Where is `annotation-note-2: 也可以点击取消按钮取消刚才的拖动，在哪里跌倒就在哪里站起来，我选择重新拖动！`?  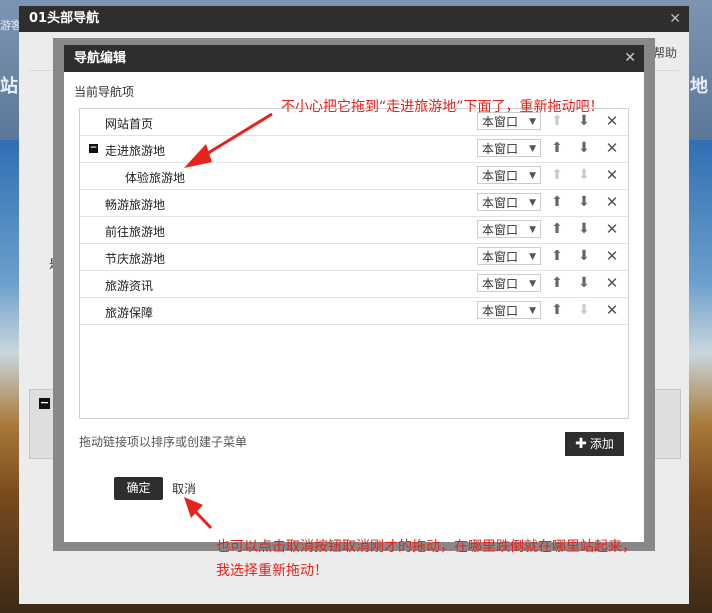
annotation-note-2: 也可以点击取消按钮取消刚才的拖动，在哪里跌倒就在哪里站起来，我选择重新拖动！ is located at coordinates (426, 559).